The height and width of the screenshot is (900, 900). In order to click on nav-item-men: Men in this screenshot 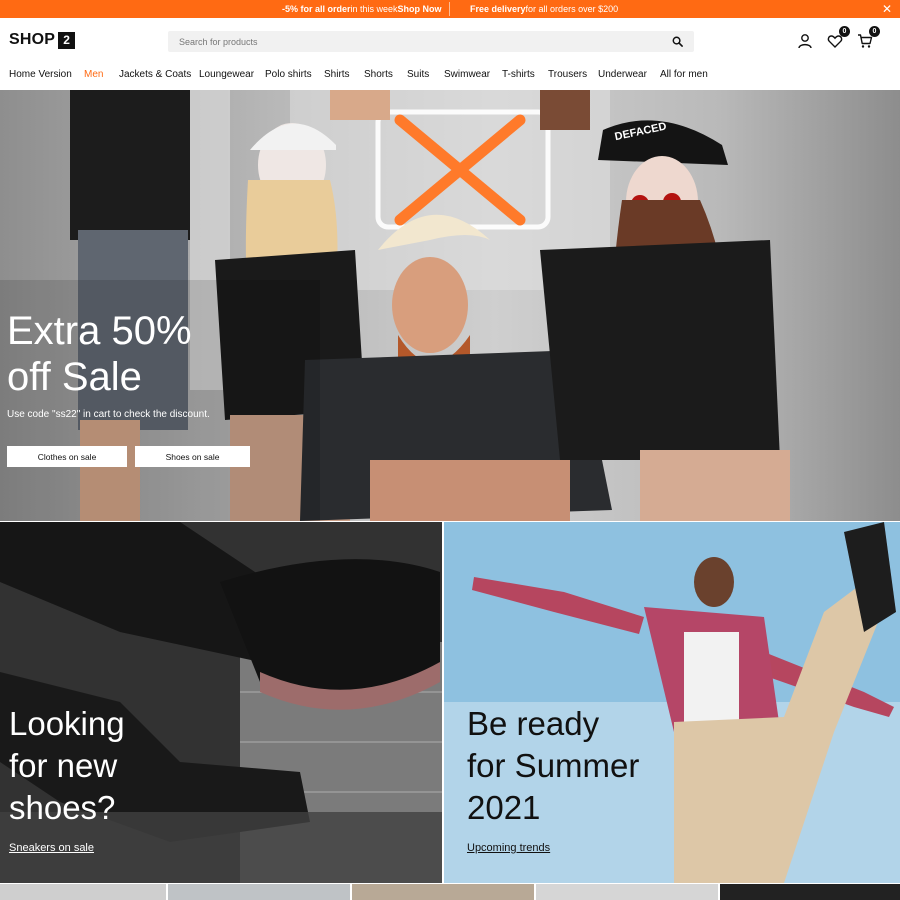, I will do `click(93, 74)`.